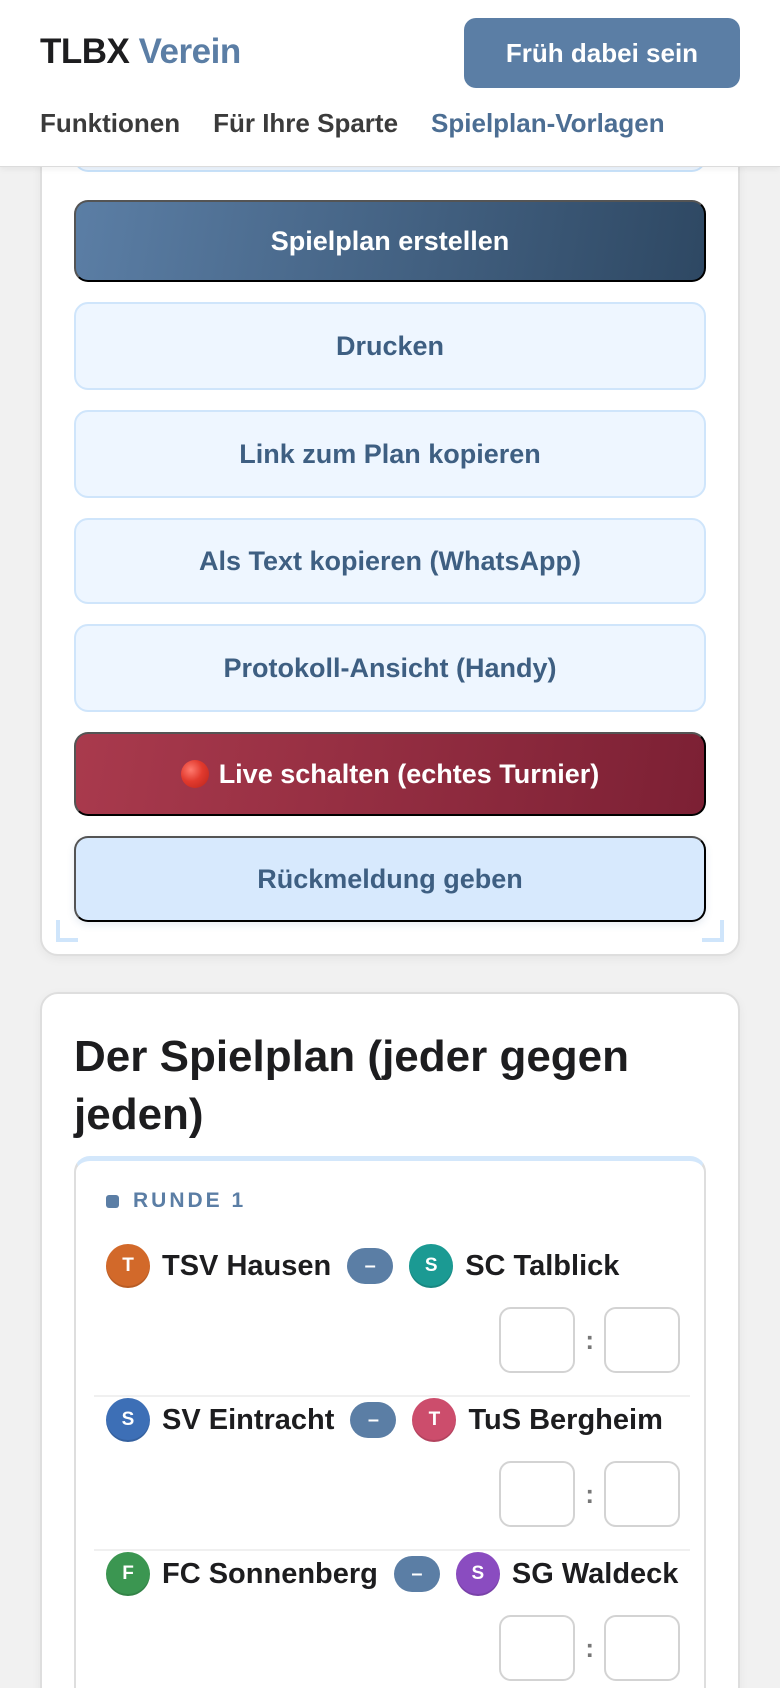  Describe the element at coordinates (392, 1320) in the screenshot. I see `match-row: T TSV Hausen – S SC Talblick :` at that location.